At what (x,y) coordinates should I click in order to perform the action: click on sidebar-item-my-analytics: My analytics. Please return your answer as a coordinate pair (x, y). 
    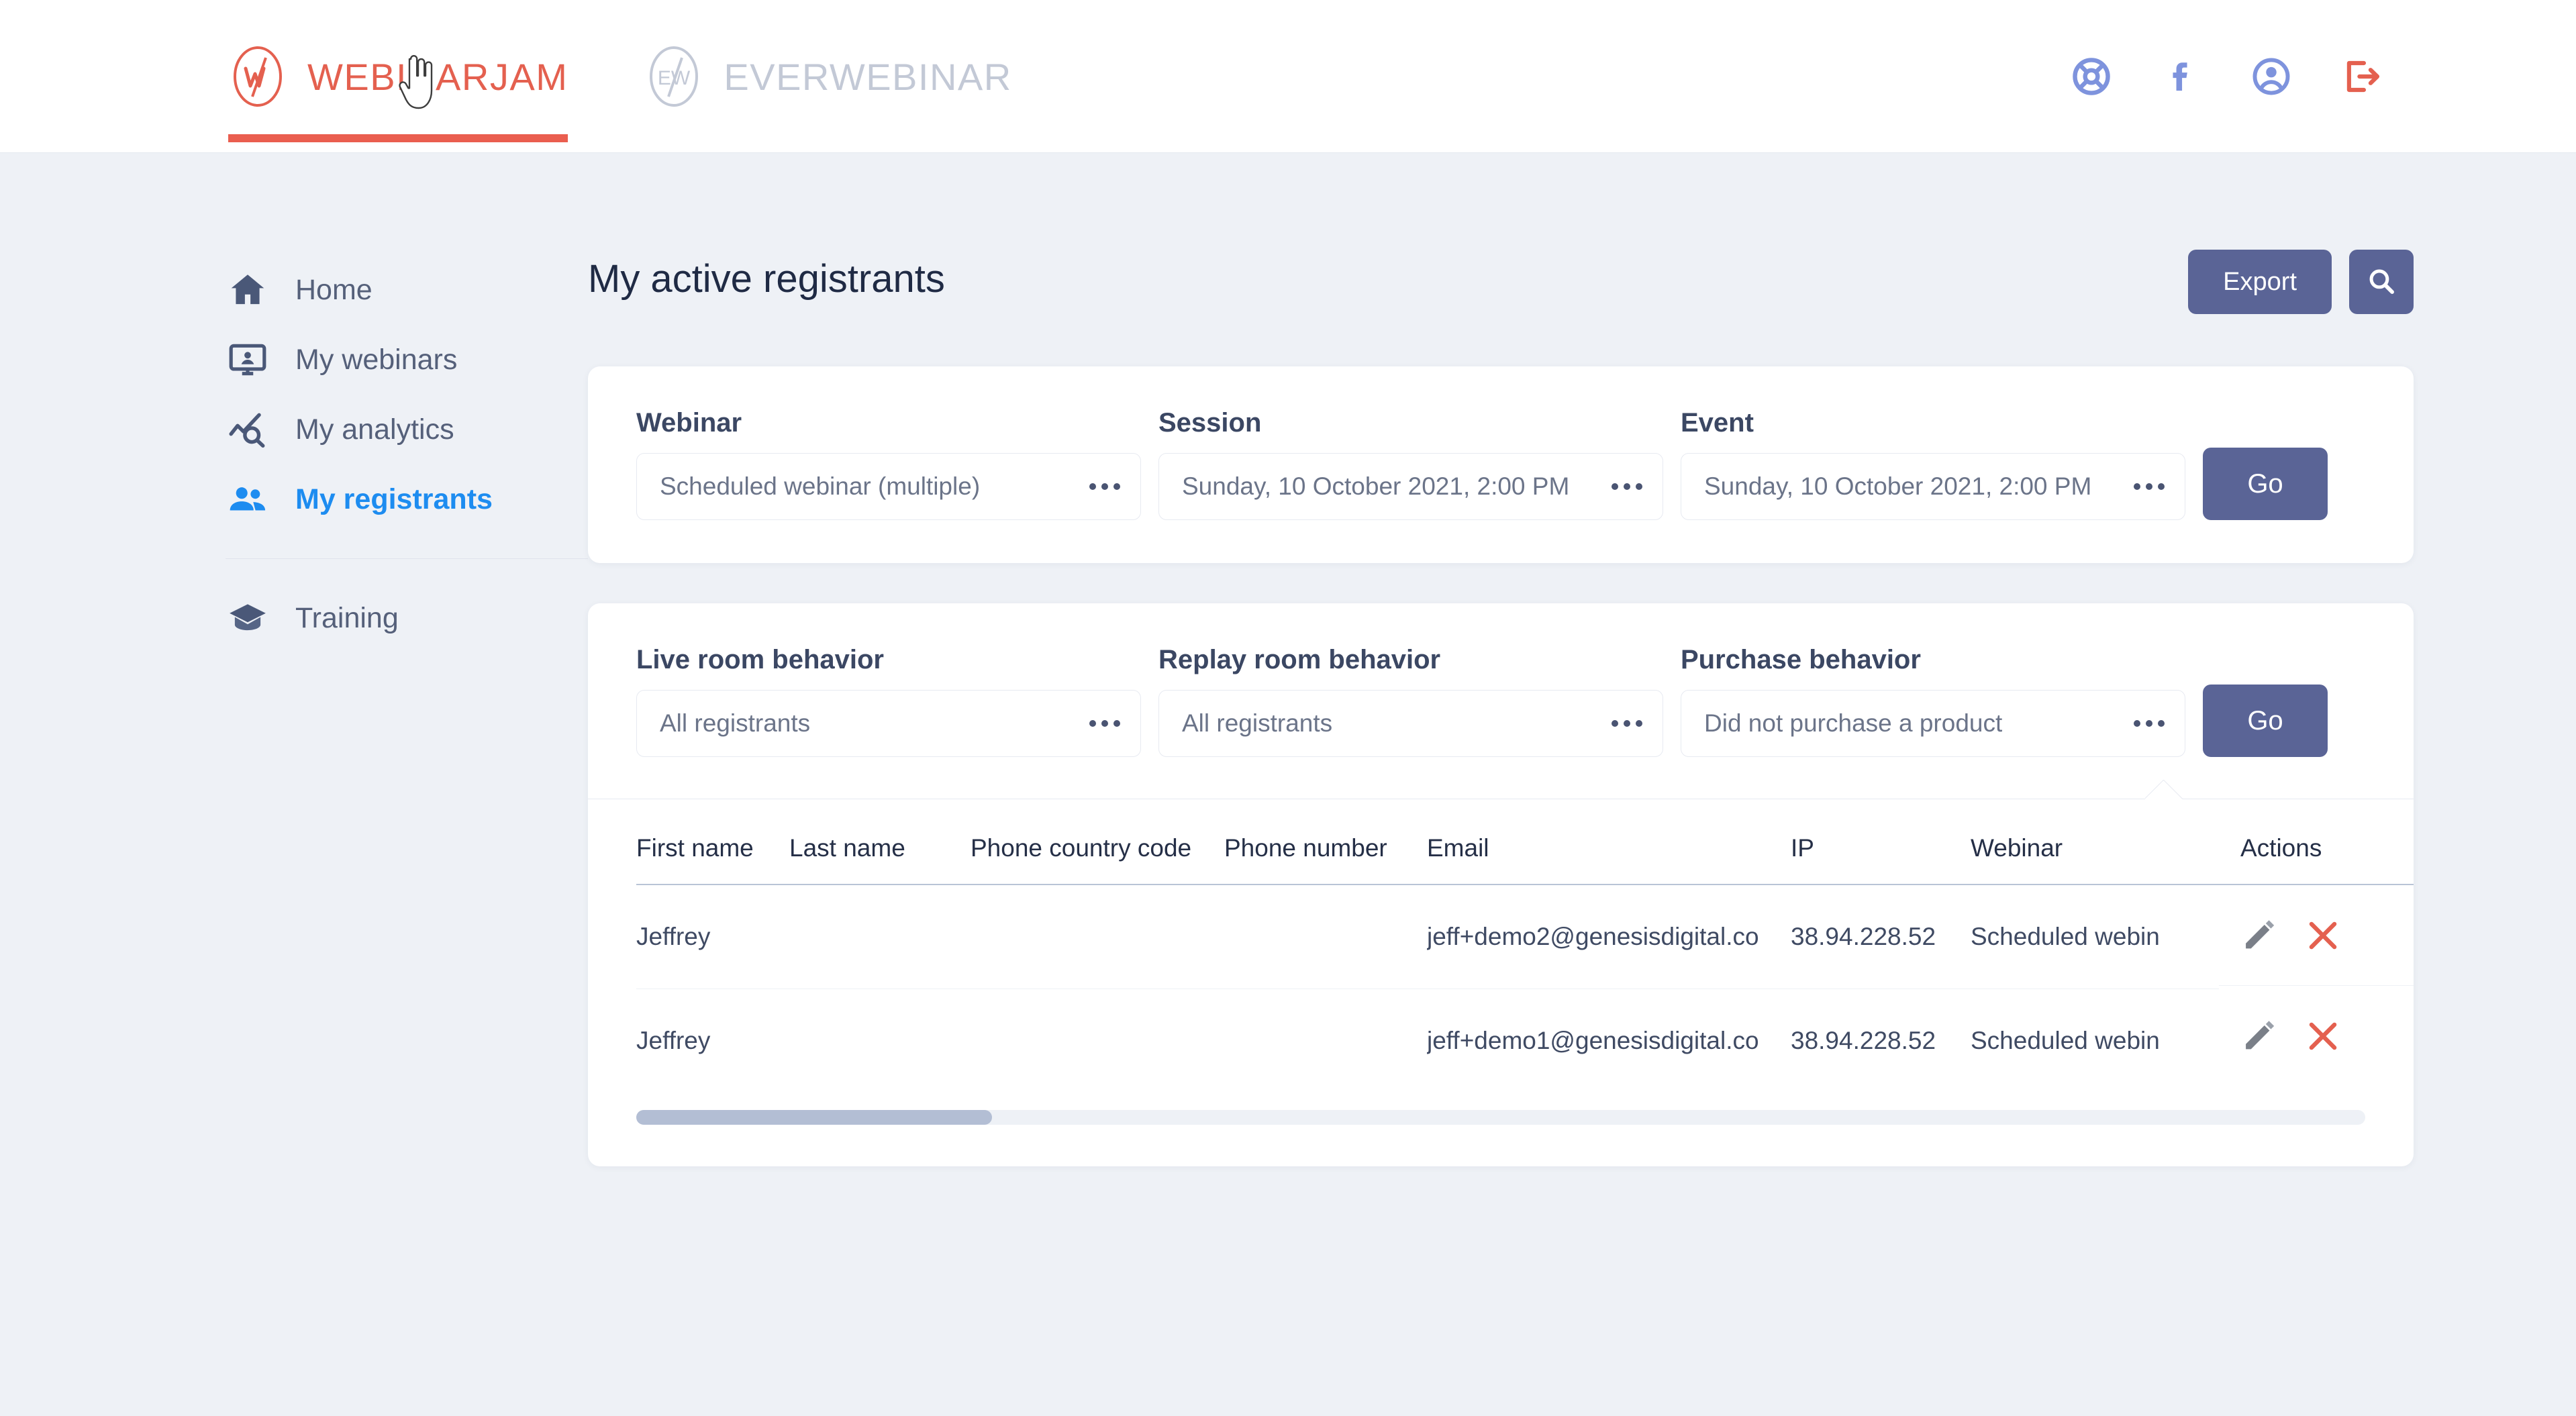
    Looking at the image, I should click on (409, 429).